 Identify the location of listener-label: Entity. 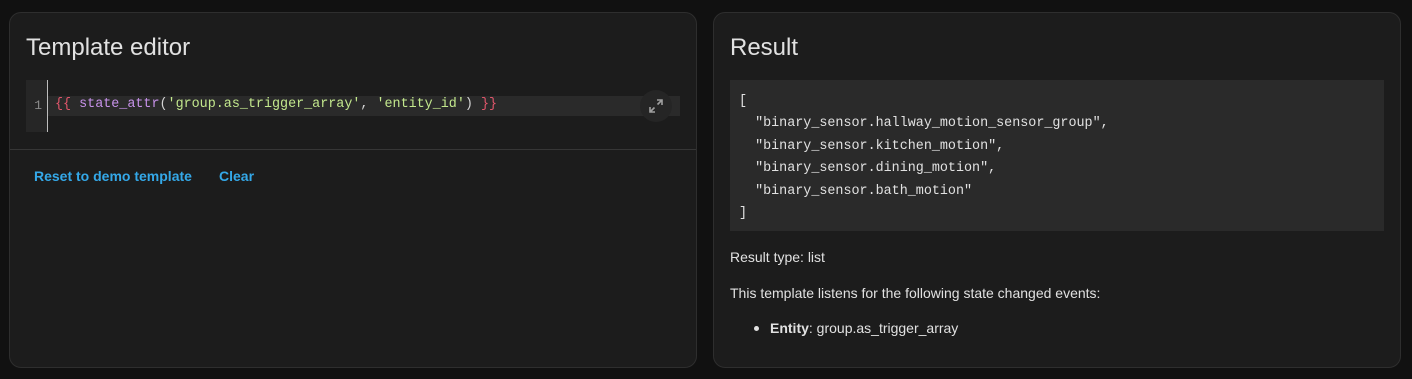
(789, 328).